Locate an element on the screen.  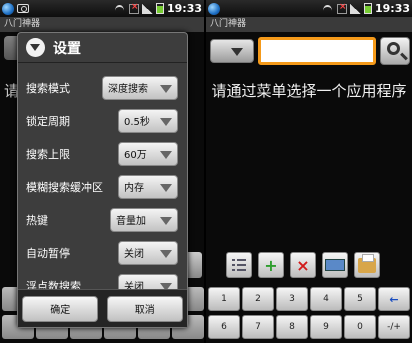
select-value: 关闭 is located at coordinates (134, 254).